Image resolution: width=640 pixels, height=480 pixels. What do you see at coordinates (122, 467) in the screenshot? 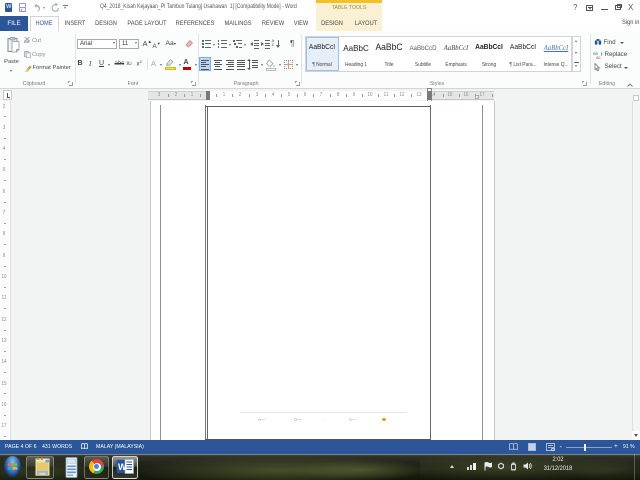
I see `svg-text: W` at bounding box center [122, 467].